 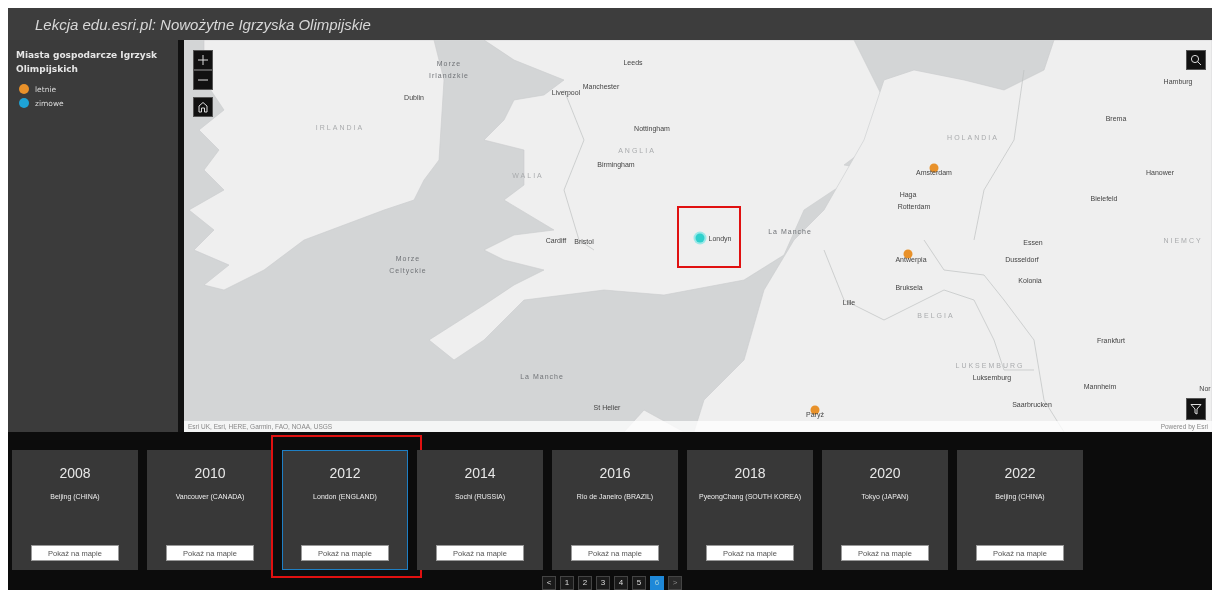 What do you see at coordinates (1020, 473) in the screenshot?
I see `card-year: 2022` at bounding box center [1020, 473].